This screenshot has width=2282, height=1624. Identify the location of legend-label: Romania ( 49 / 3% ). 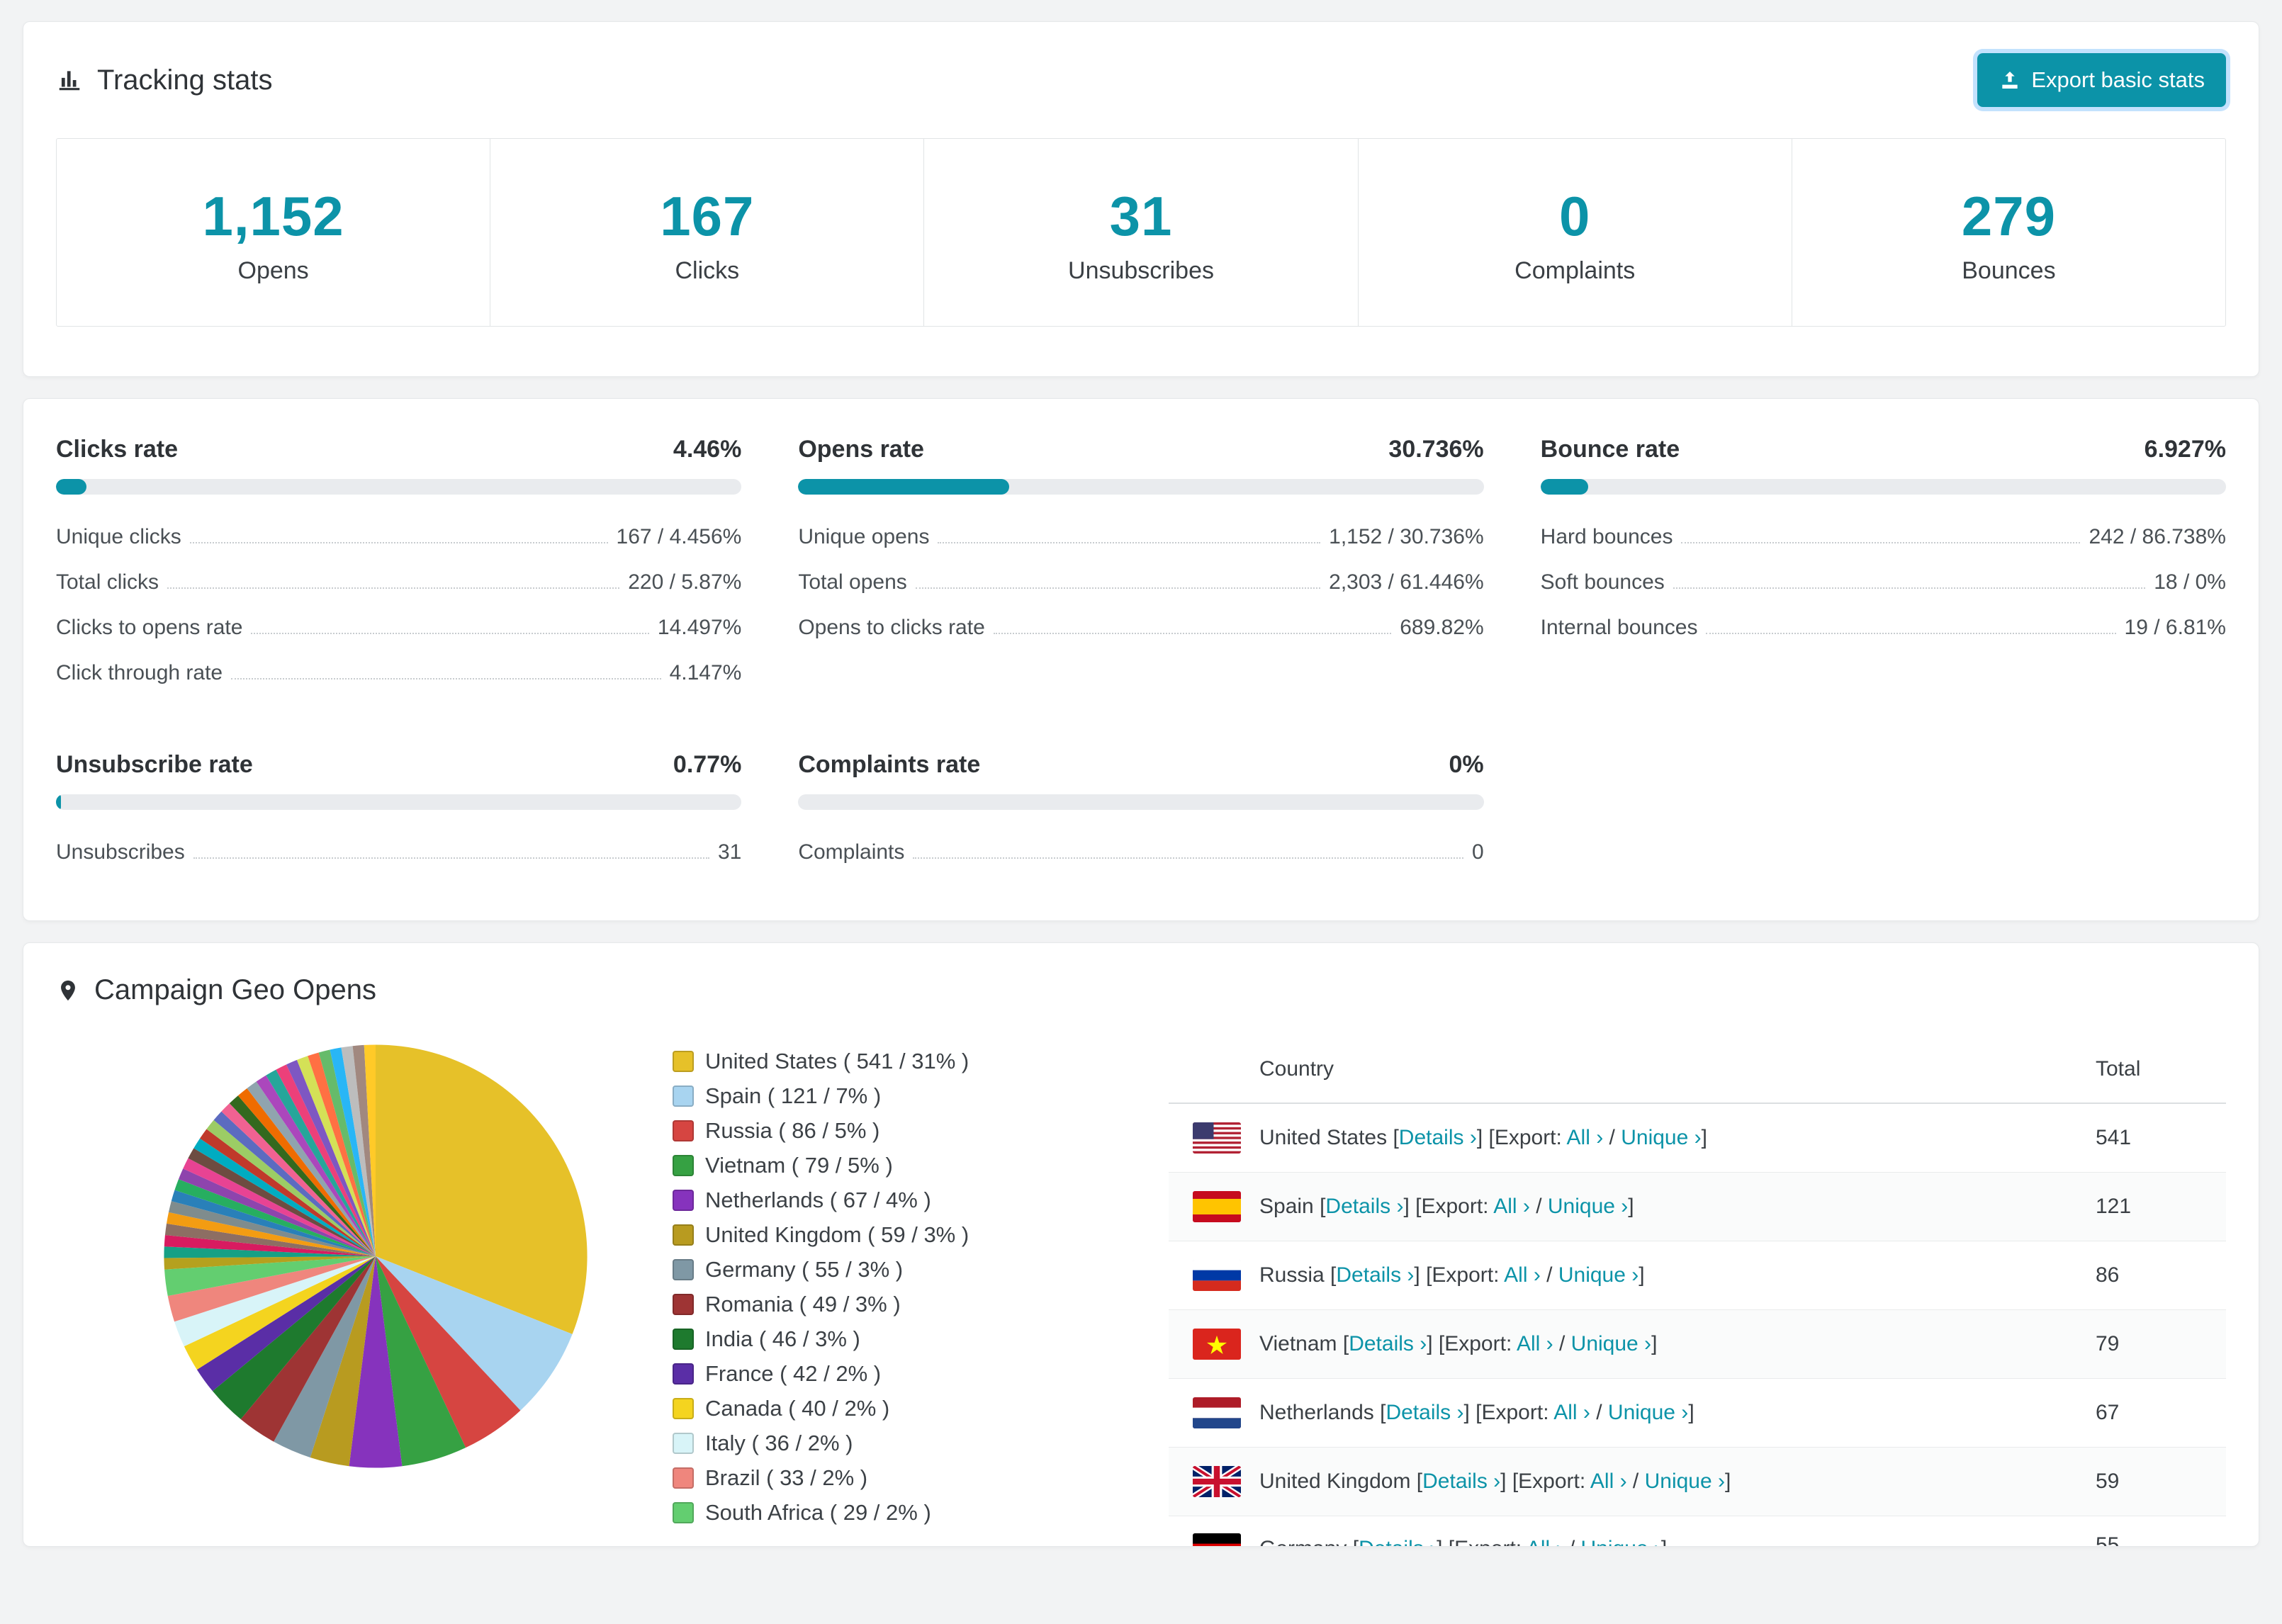
(803, 1304).